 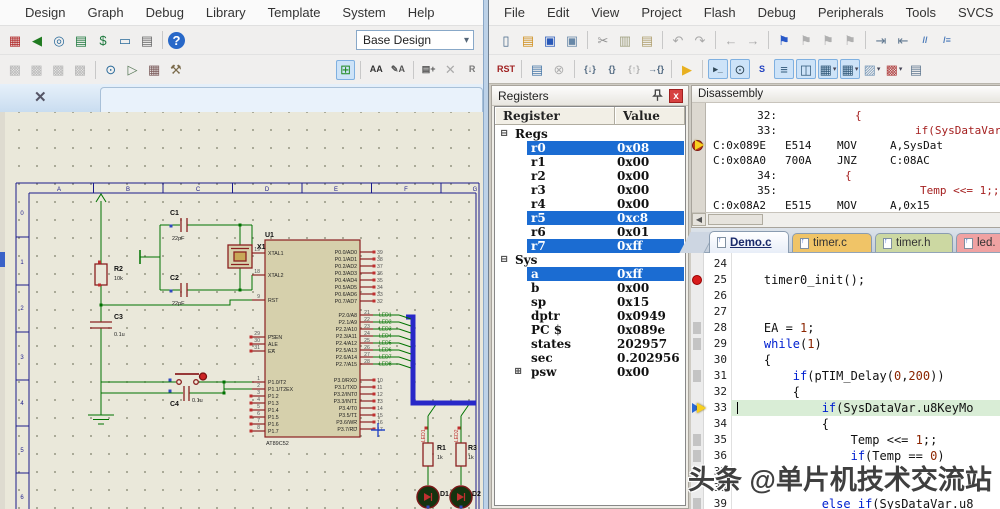 What do you see at coordinates (398, 70) in the screenshot?
I see `property-assignment-icon: ✎A` at bounding box center [398, 70].